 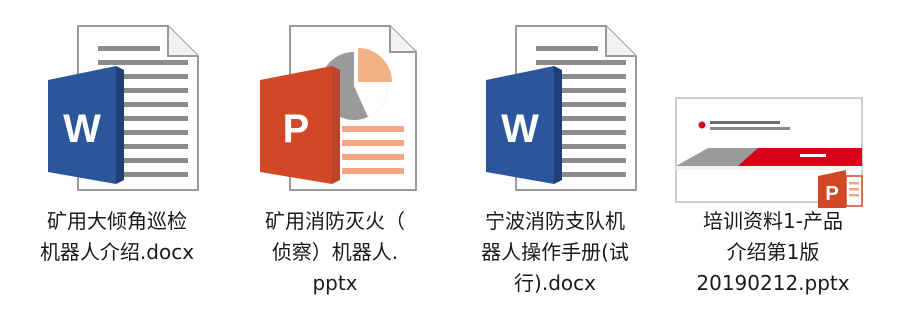 I want to click on file-name-line: 矿用大倾角巡检, so click(x=117, y=221).